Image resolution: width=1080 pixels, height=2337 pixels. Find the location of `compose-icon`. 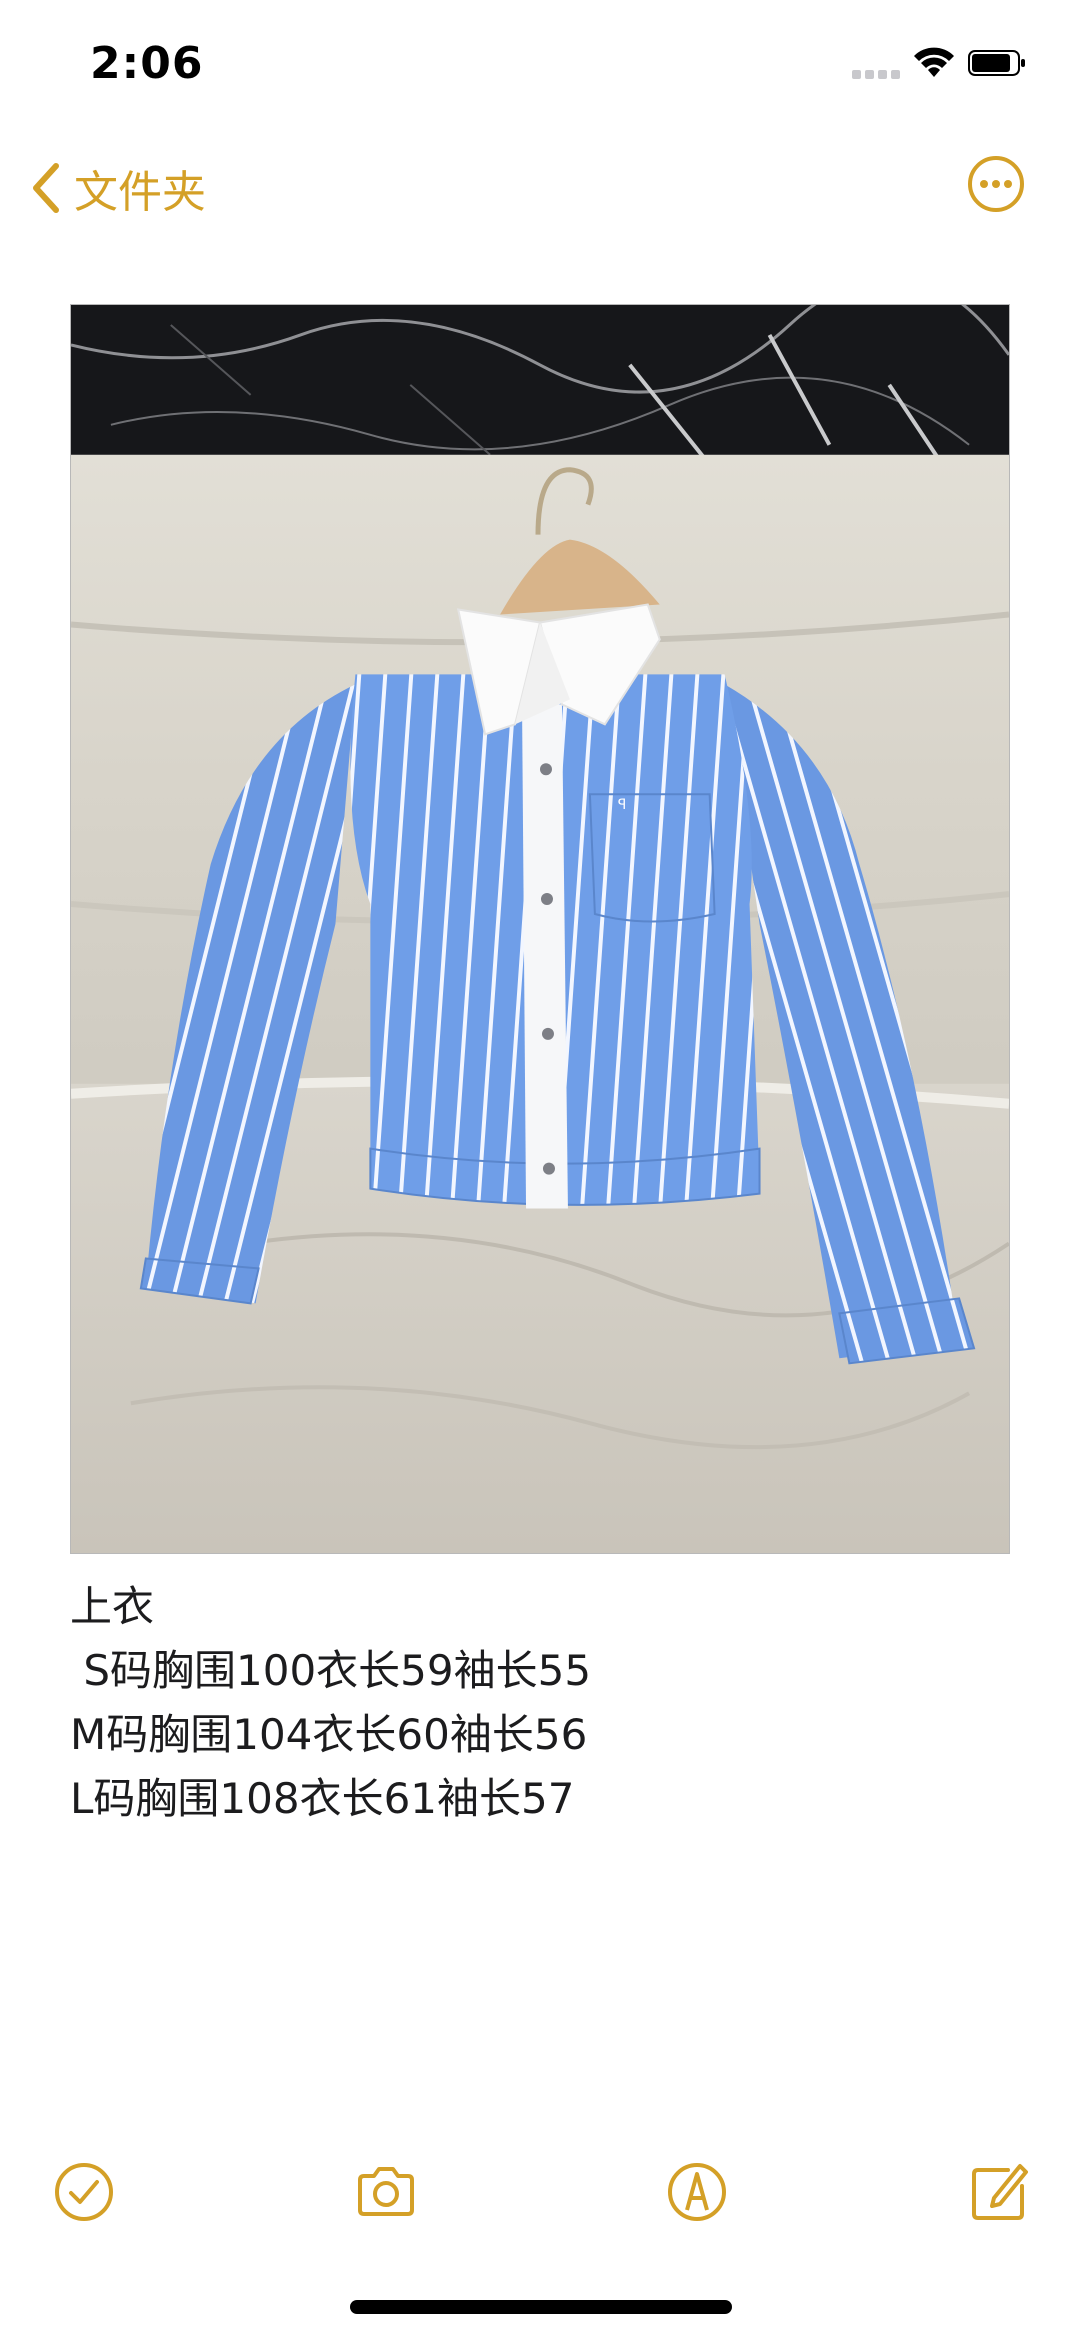

compose-icon is located at coordinates (1000, 2192).